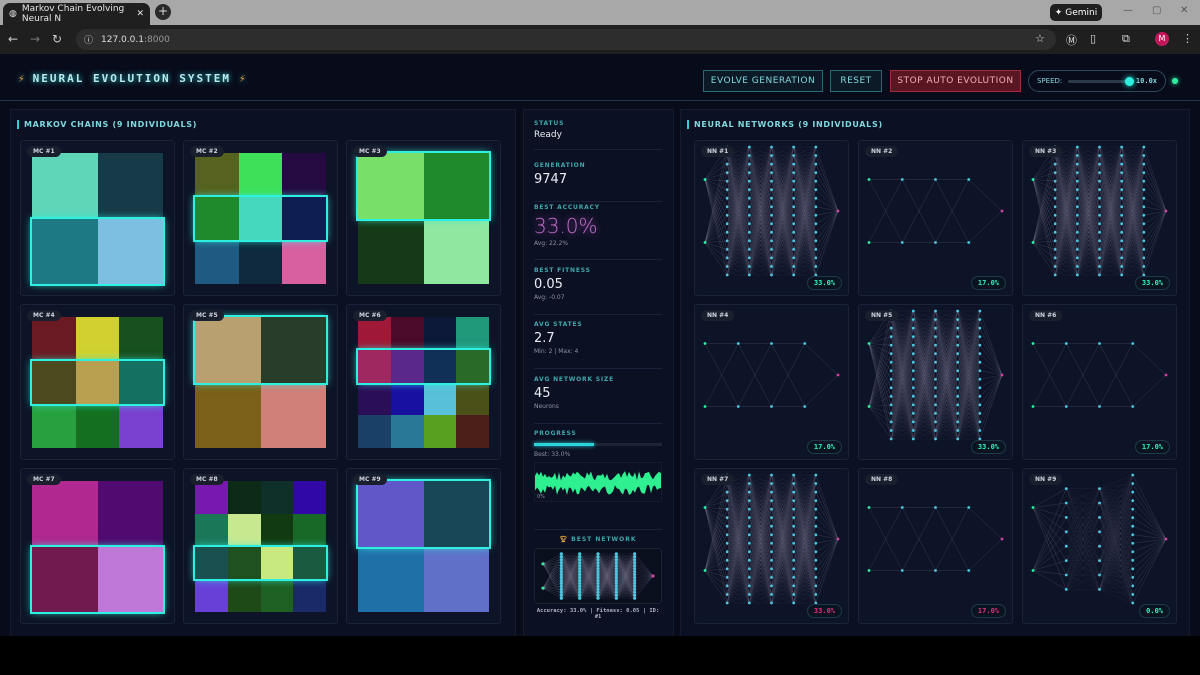 This screenshot has width=1200, height=675. I want to click on avatar: M, so click(1162, 39).